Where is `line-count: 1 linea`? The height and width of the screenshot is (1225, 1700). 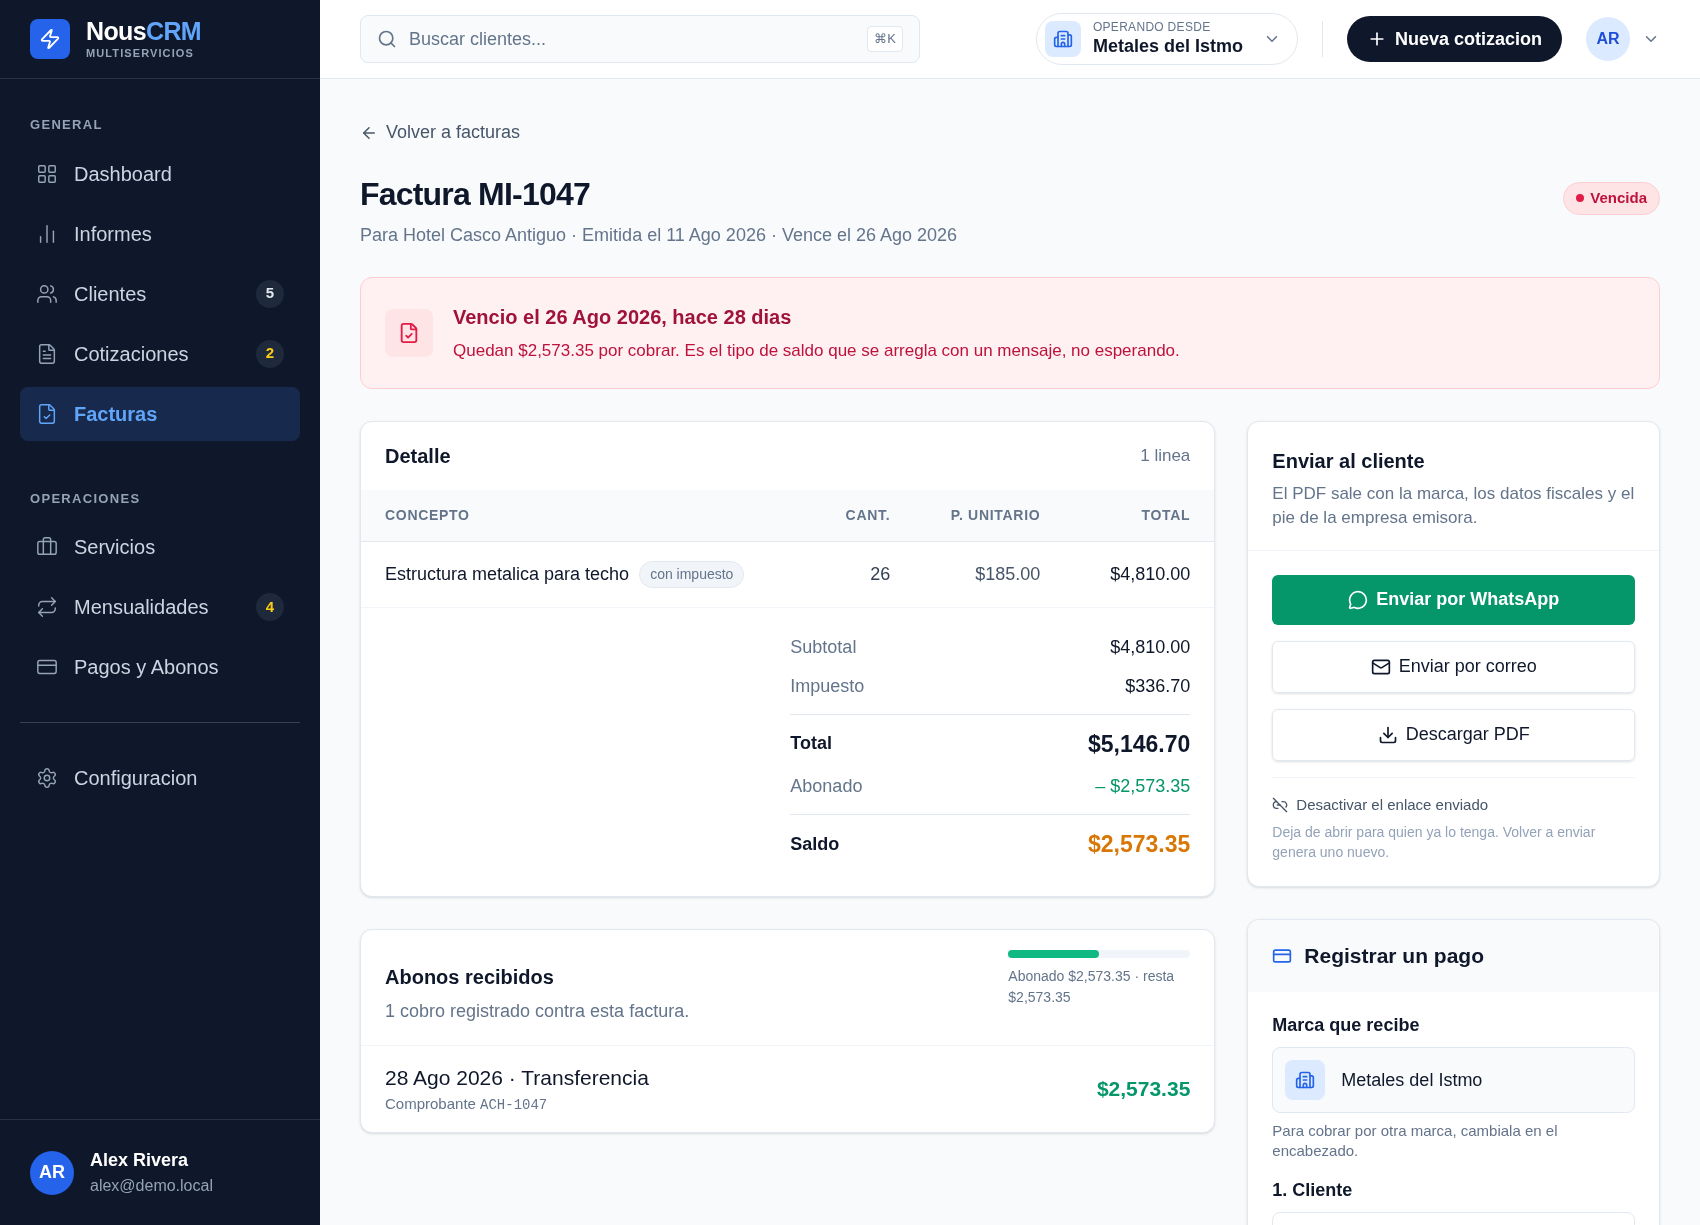
line-count: 1 linea is located at coordinates (1165, 455).